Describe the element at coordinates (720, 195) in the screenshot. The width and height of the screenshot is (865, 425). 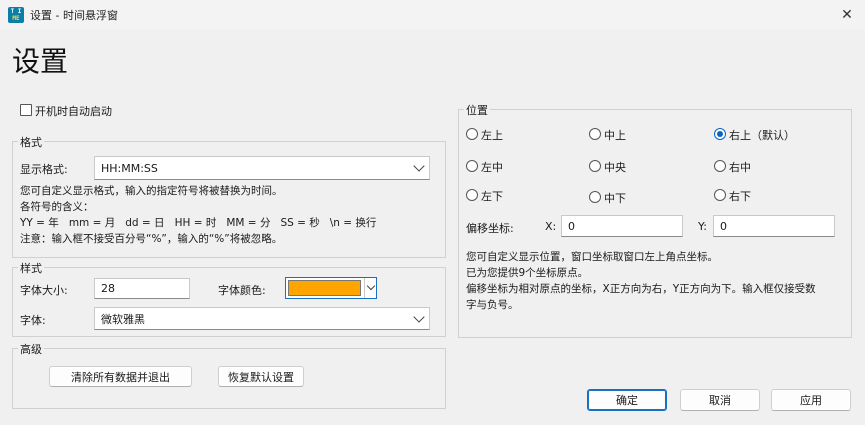
I see `position-radio-bottom-right` at that location.